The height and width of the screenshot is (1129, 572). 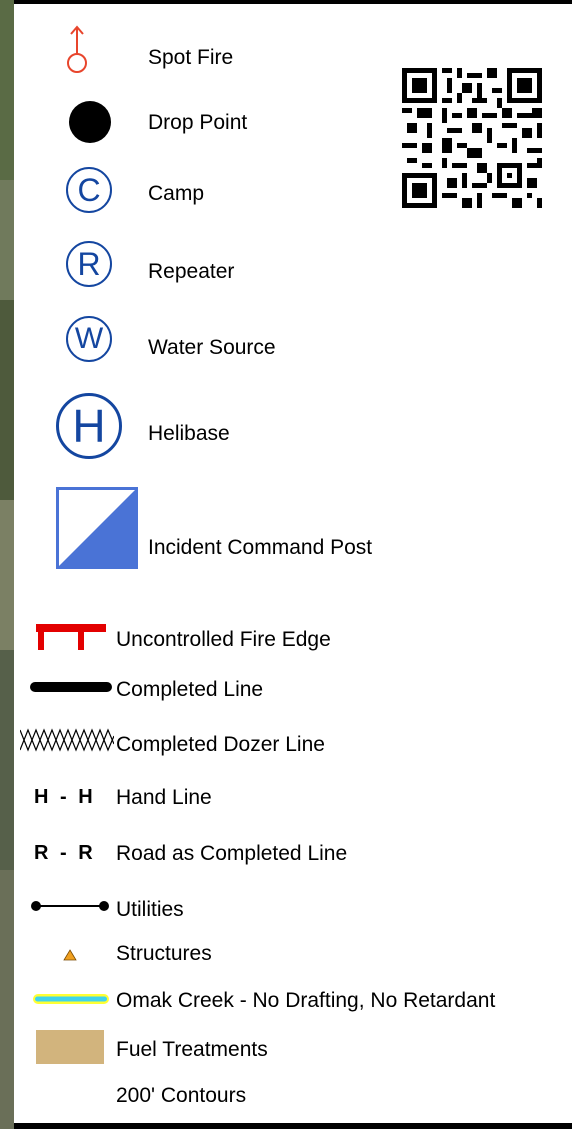 What do you see at coordinates (70, 906) in the screenshot?
I see `utilities-icon` at bounding box center [70, 906].